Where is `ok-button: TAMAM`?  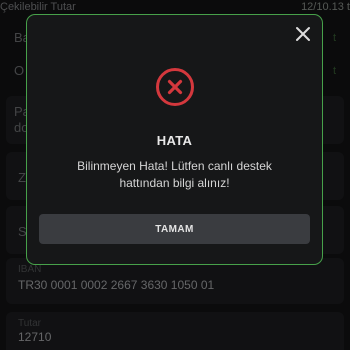 ok-button: TAMAM is located at coordinates (174, 229).